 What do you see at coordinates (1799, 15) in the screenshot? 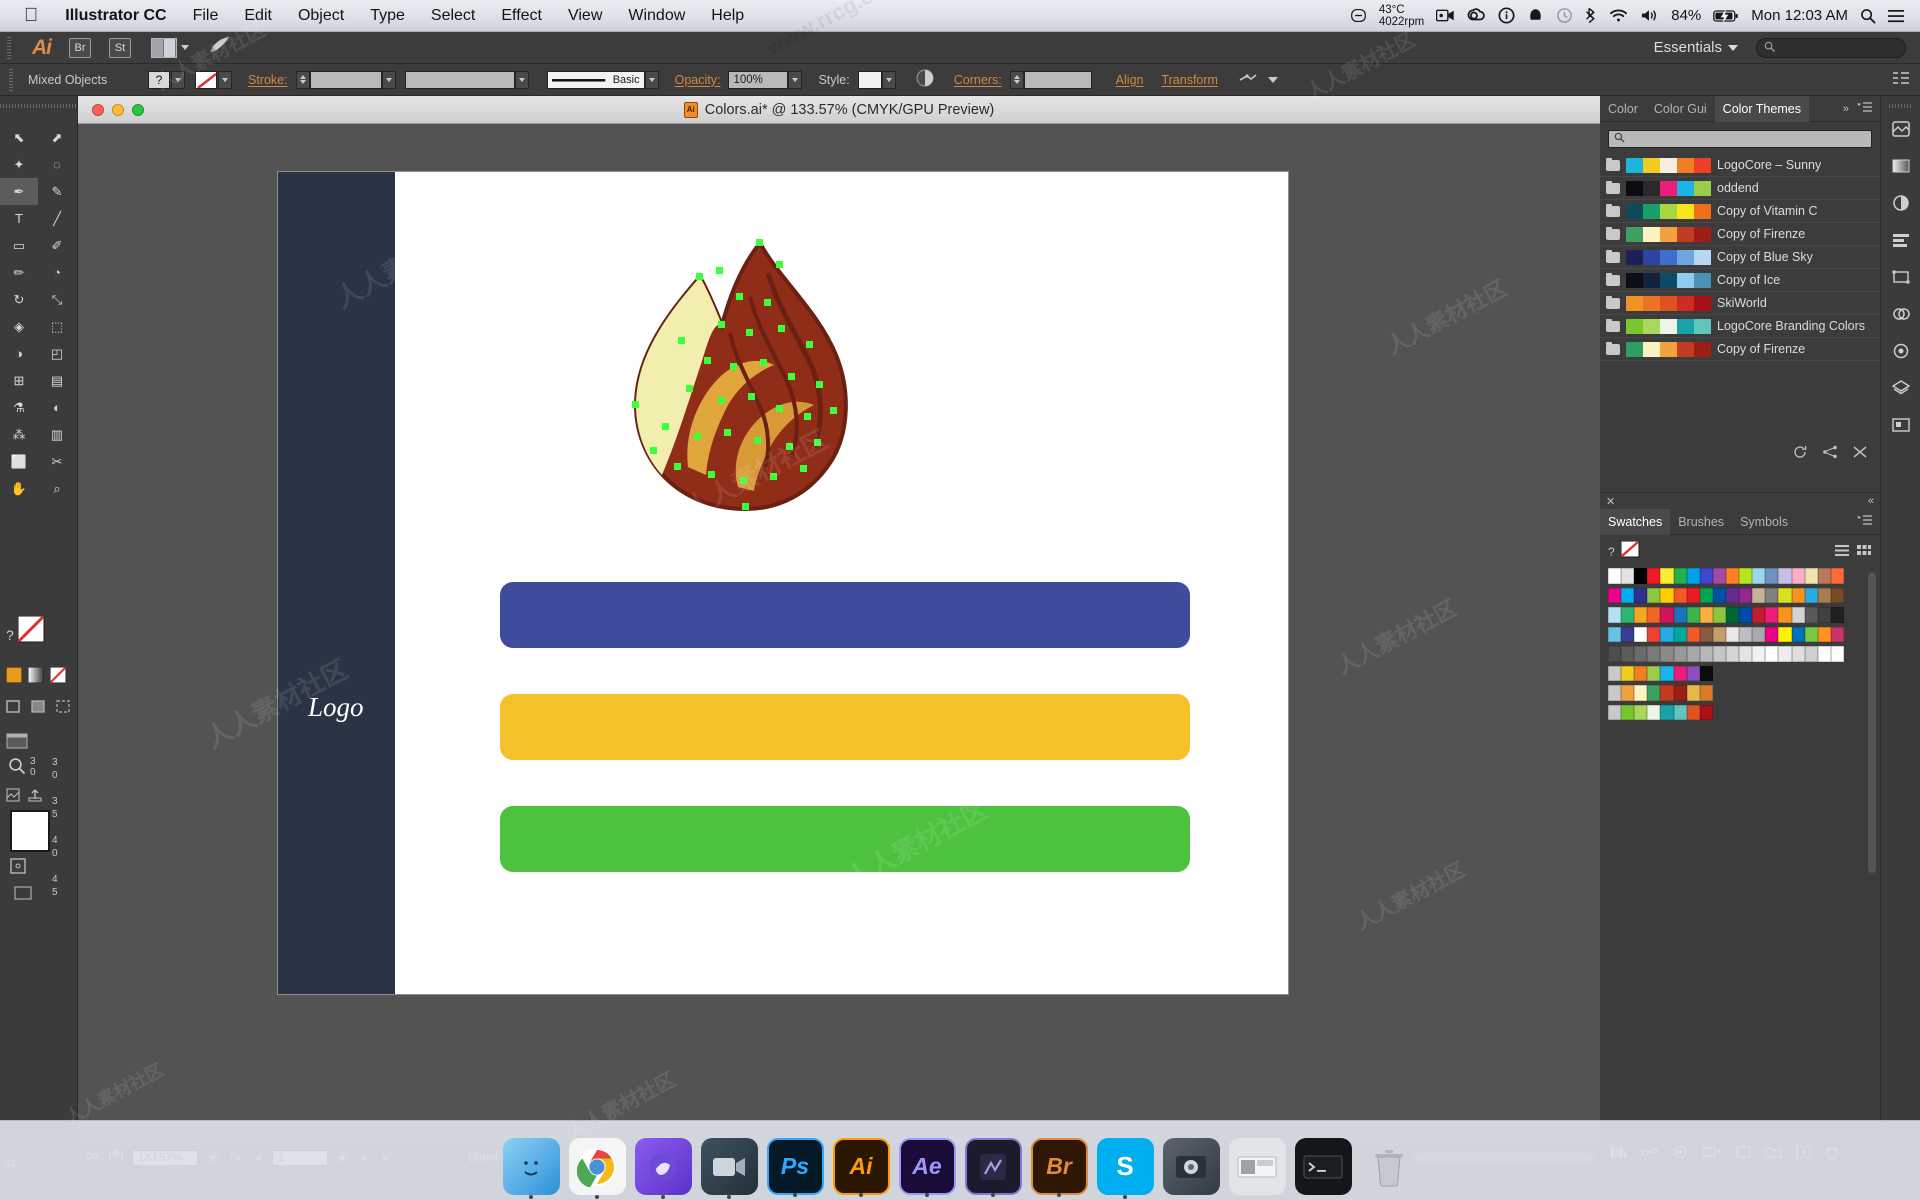
I see `menu-bar-clock: Mon 12:03 AM` at bounding box center [1799, 15].